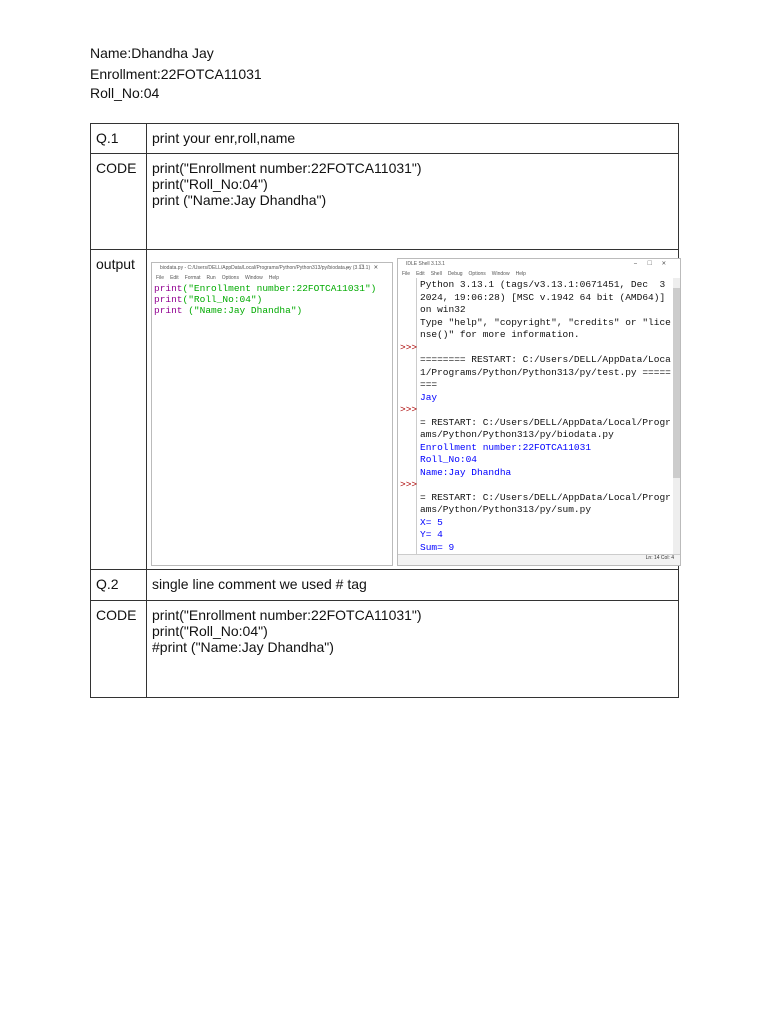 Image resolution: width=768 pixels, height=1024 pixels. What do you see at coordinates (118, 585) in the screenshot?
I see `row-key: Q.2` at bounding box center [118, 585].